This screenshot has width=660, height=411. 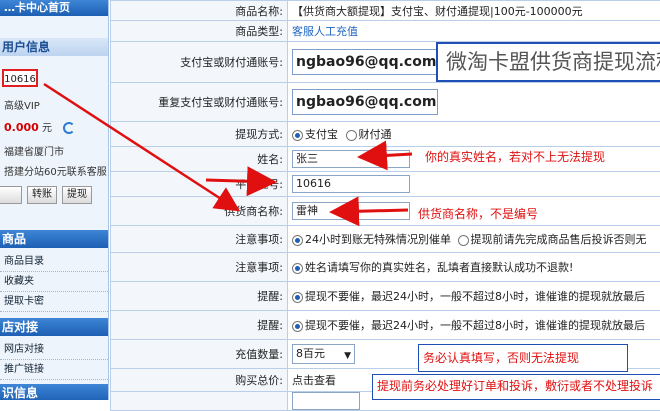 I want to click on recharge-button, so click(x=11, y=195).